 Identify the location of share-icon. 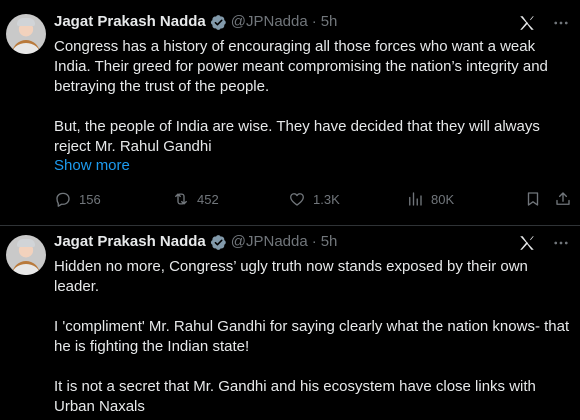
(563, 198).